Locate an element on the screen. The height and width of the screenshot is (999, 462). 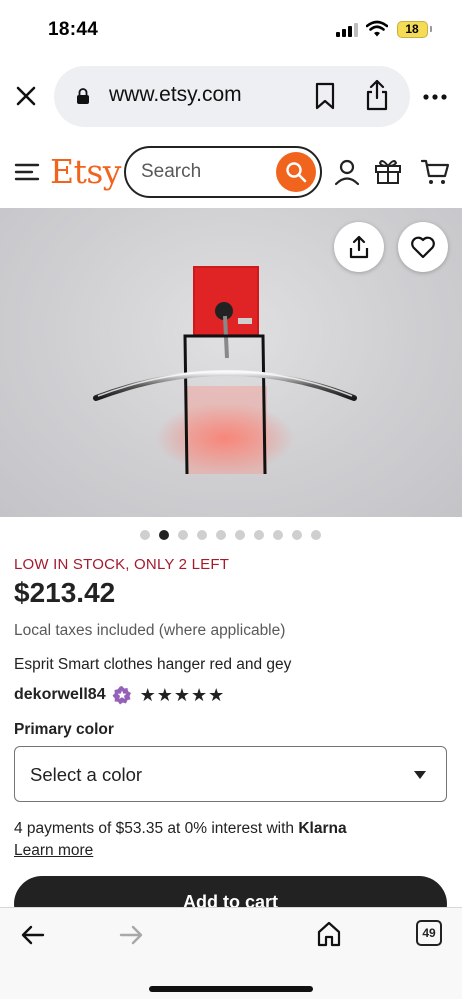
gift-icon is located at coordinates (388, 171).